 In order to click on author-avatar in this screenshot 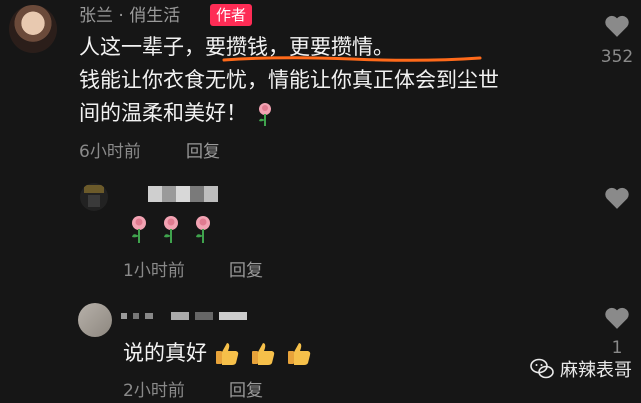, I will do `click(33, 29)`.